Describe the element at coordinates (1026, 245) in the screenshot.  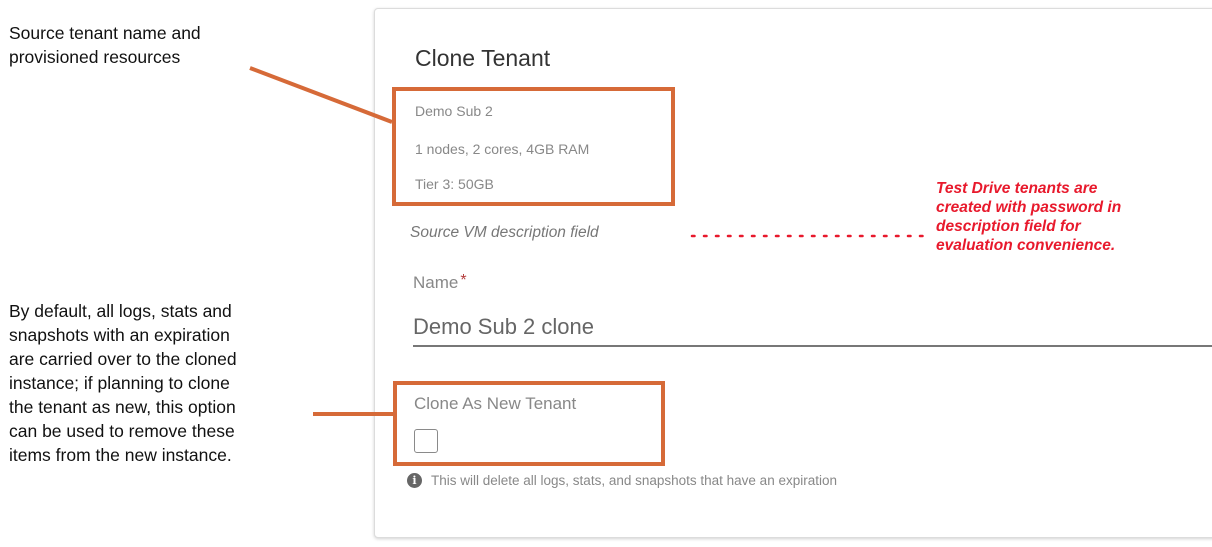
I see `note-line: evaluation convenience.` at that location.